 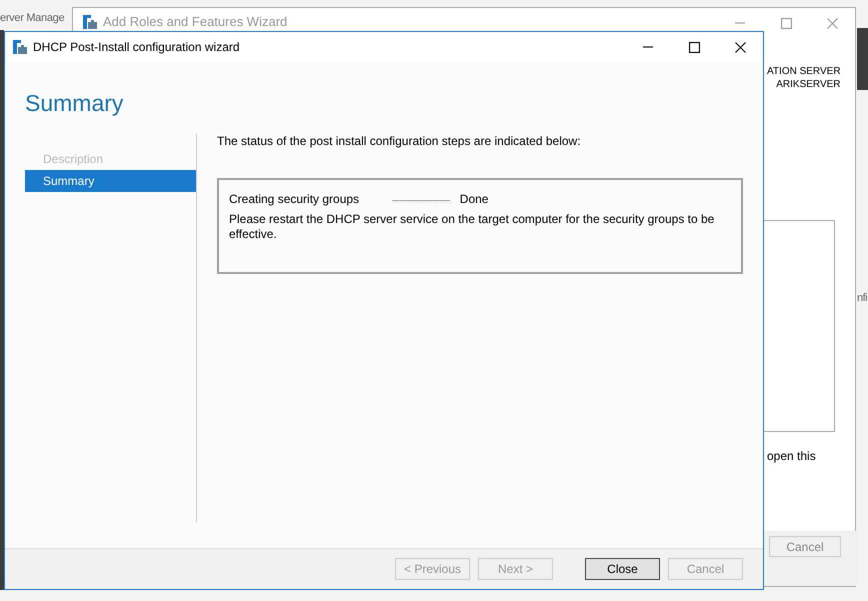 What do you see at coordinates (110, 181) in the screenshot?
I see `nav-item: Summary` at bounding box center [110, 181].